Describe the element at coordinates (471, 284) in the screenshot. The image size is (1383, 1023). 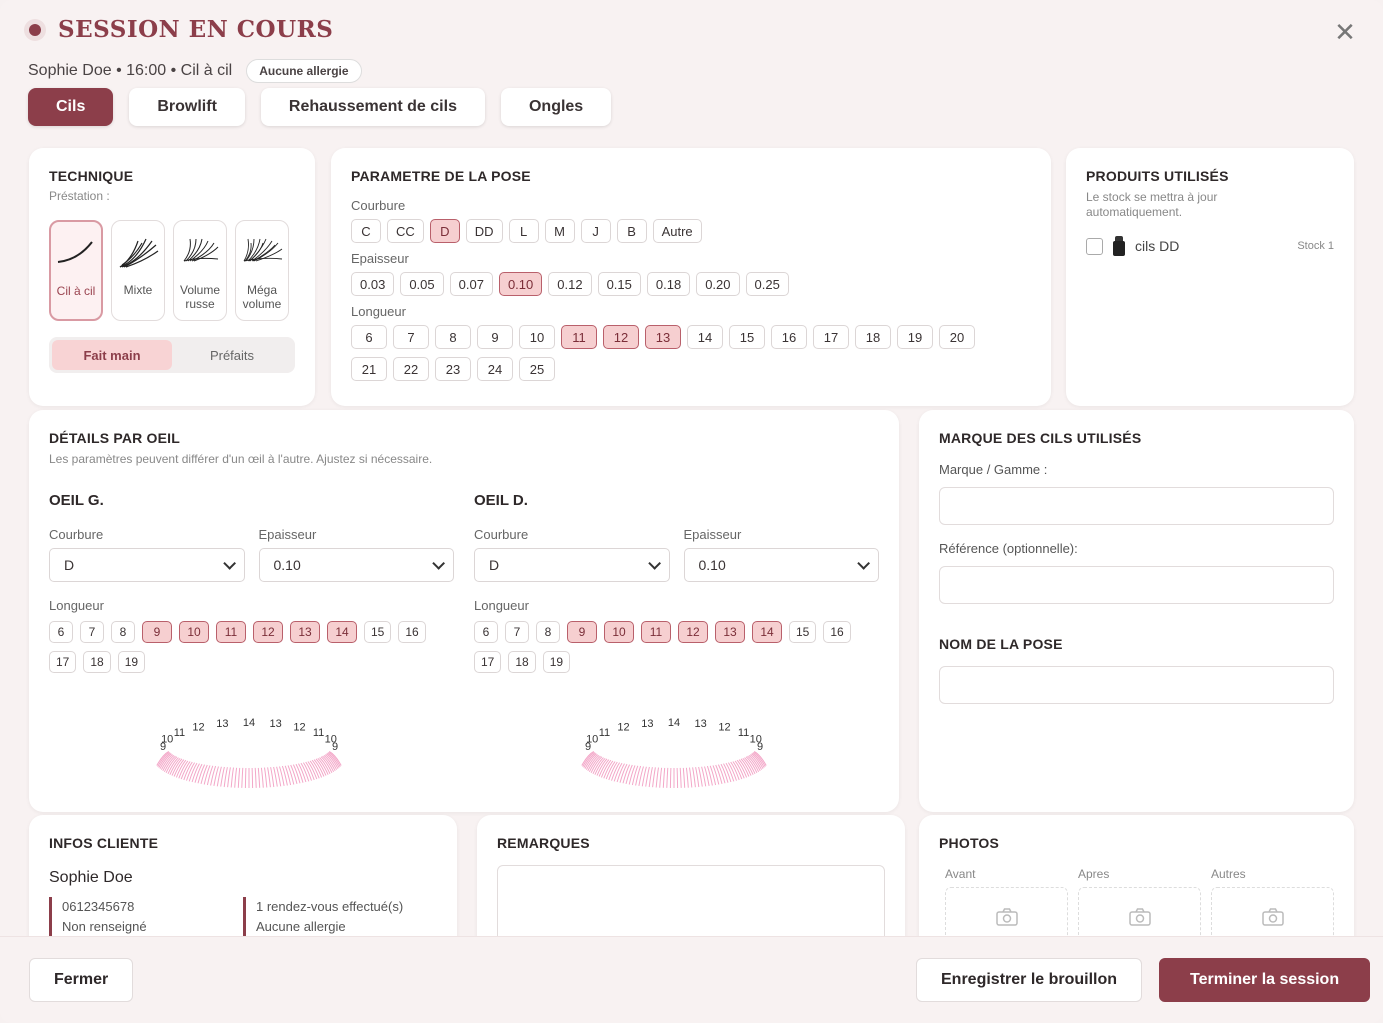
I see `chip-option: 0.07` at that location.